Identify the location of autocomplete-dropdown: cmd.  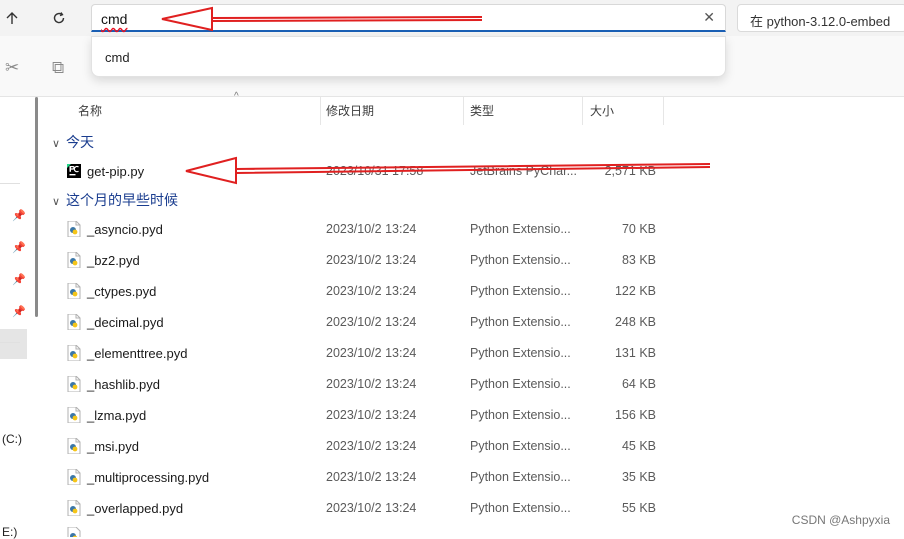
(408, 56).